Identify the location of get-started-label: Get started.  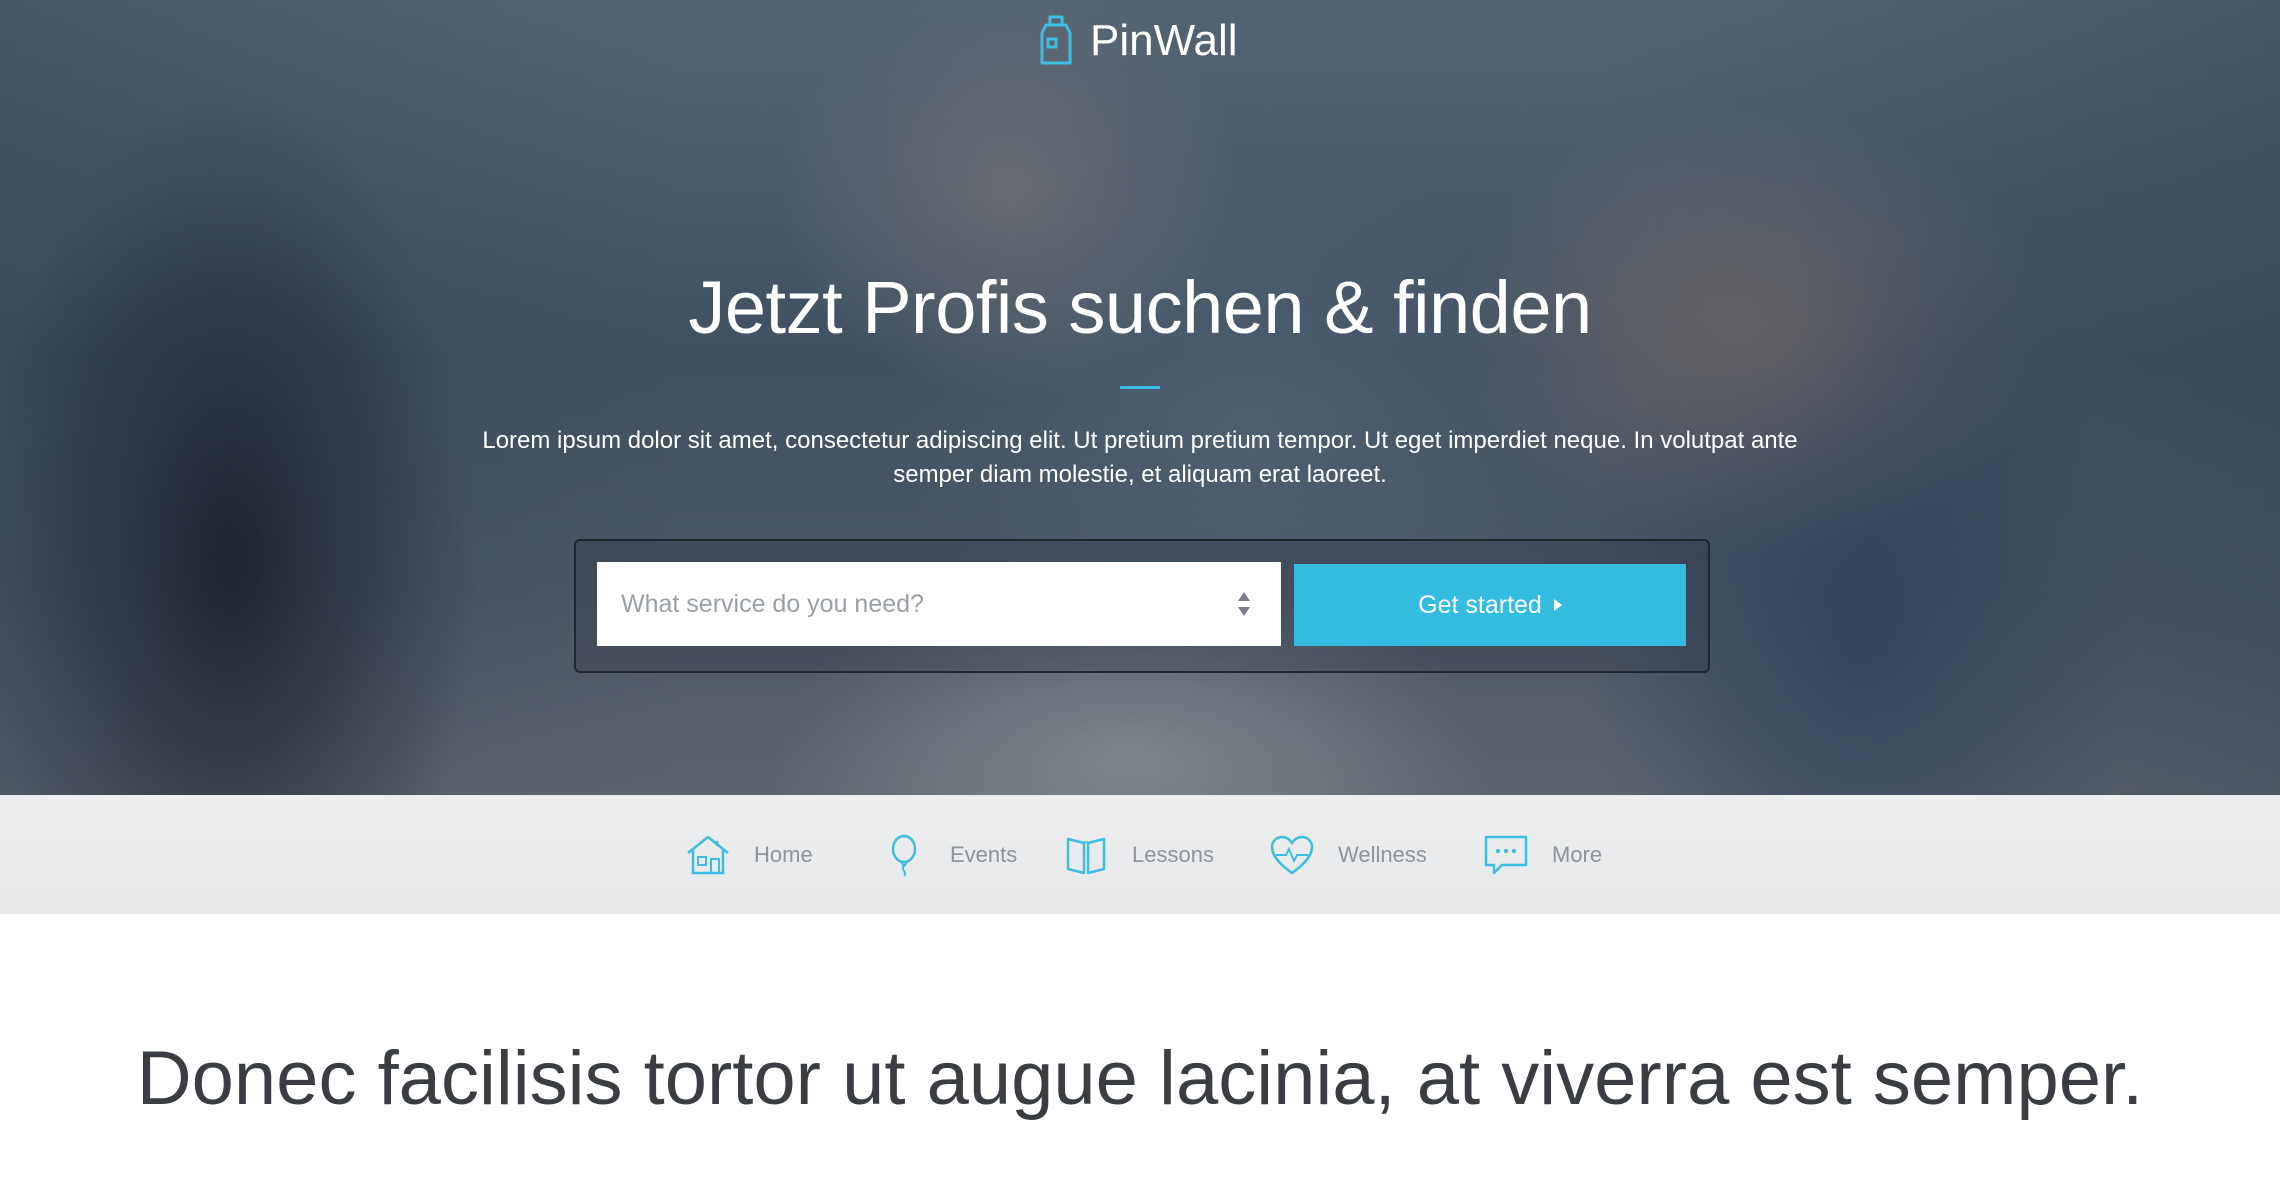
(1480, 604).